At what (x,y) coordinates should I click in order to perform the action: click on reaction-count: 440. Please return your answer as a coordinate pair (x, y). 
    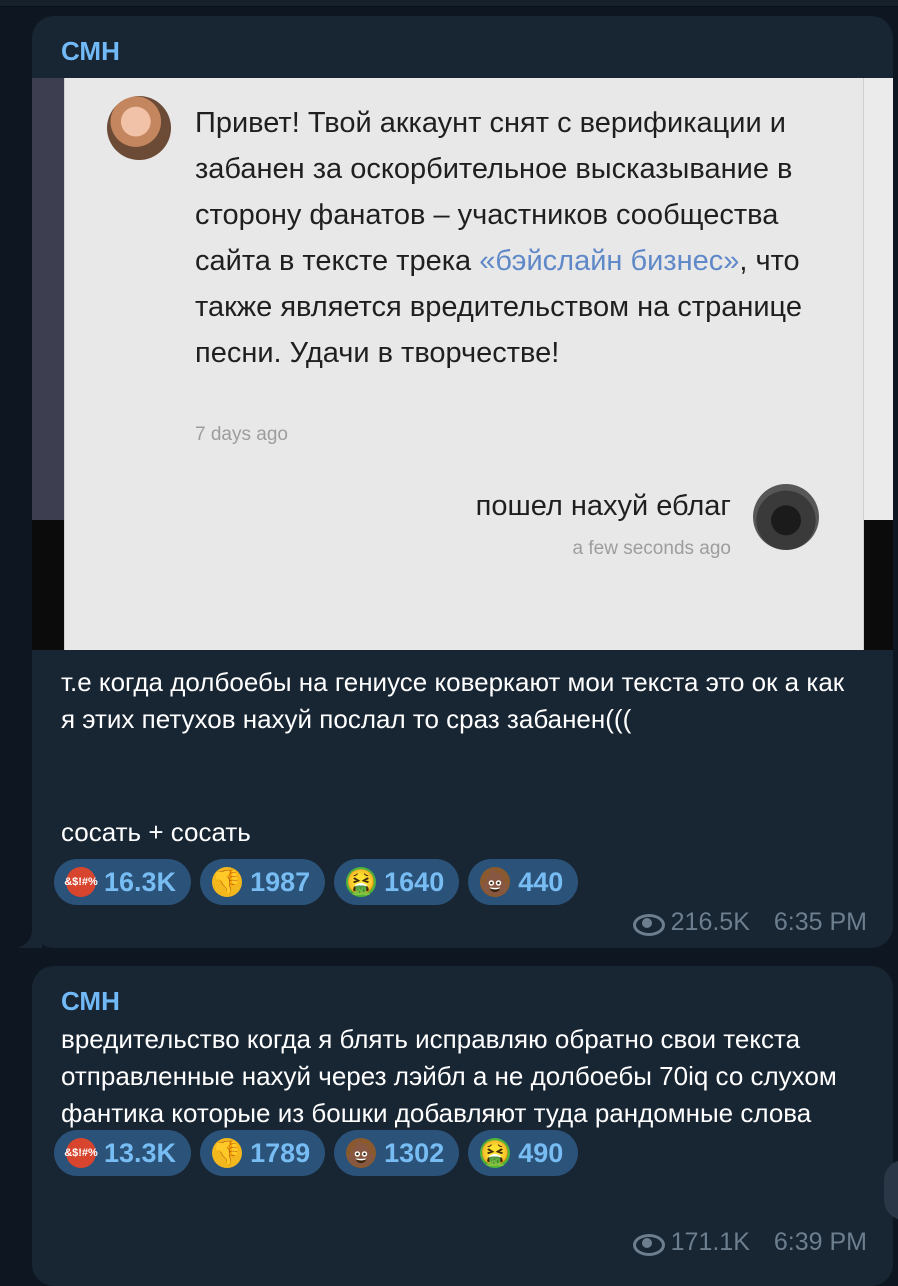
    Looking at the image, I should click on (541, 881).